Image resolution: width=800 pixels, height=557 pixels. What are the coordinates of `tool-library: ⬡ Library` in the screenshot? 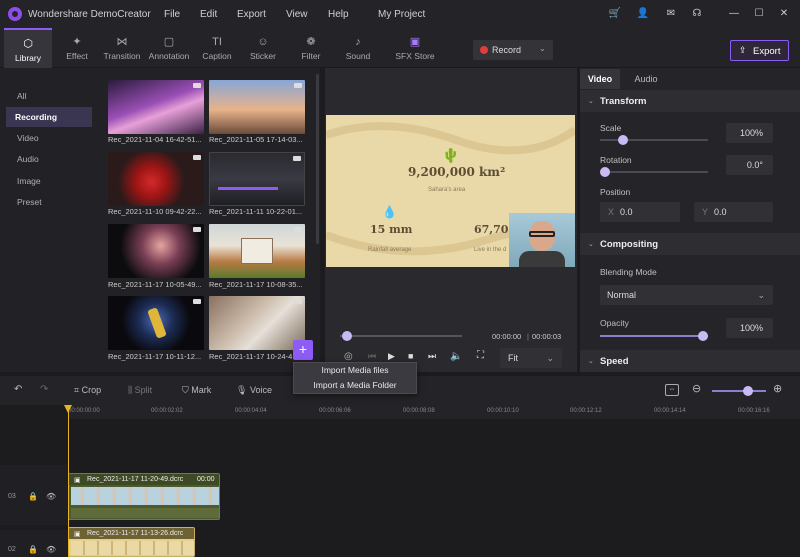 It's located at (28, 48).